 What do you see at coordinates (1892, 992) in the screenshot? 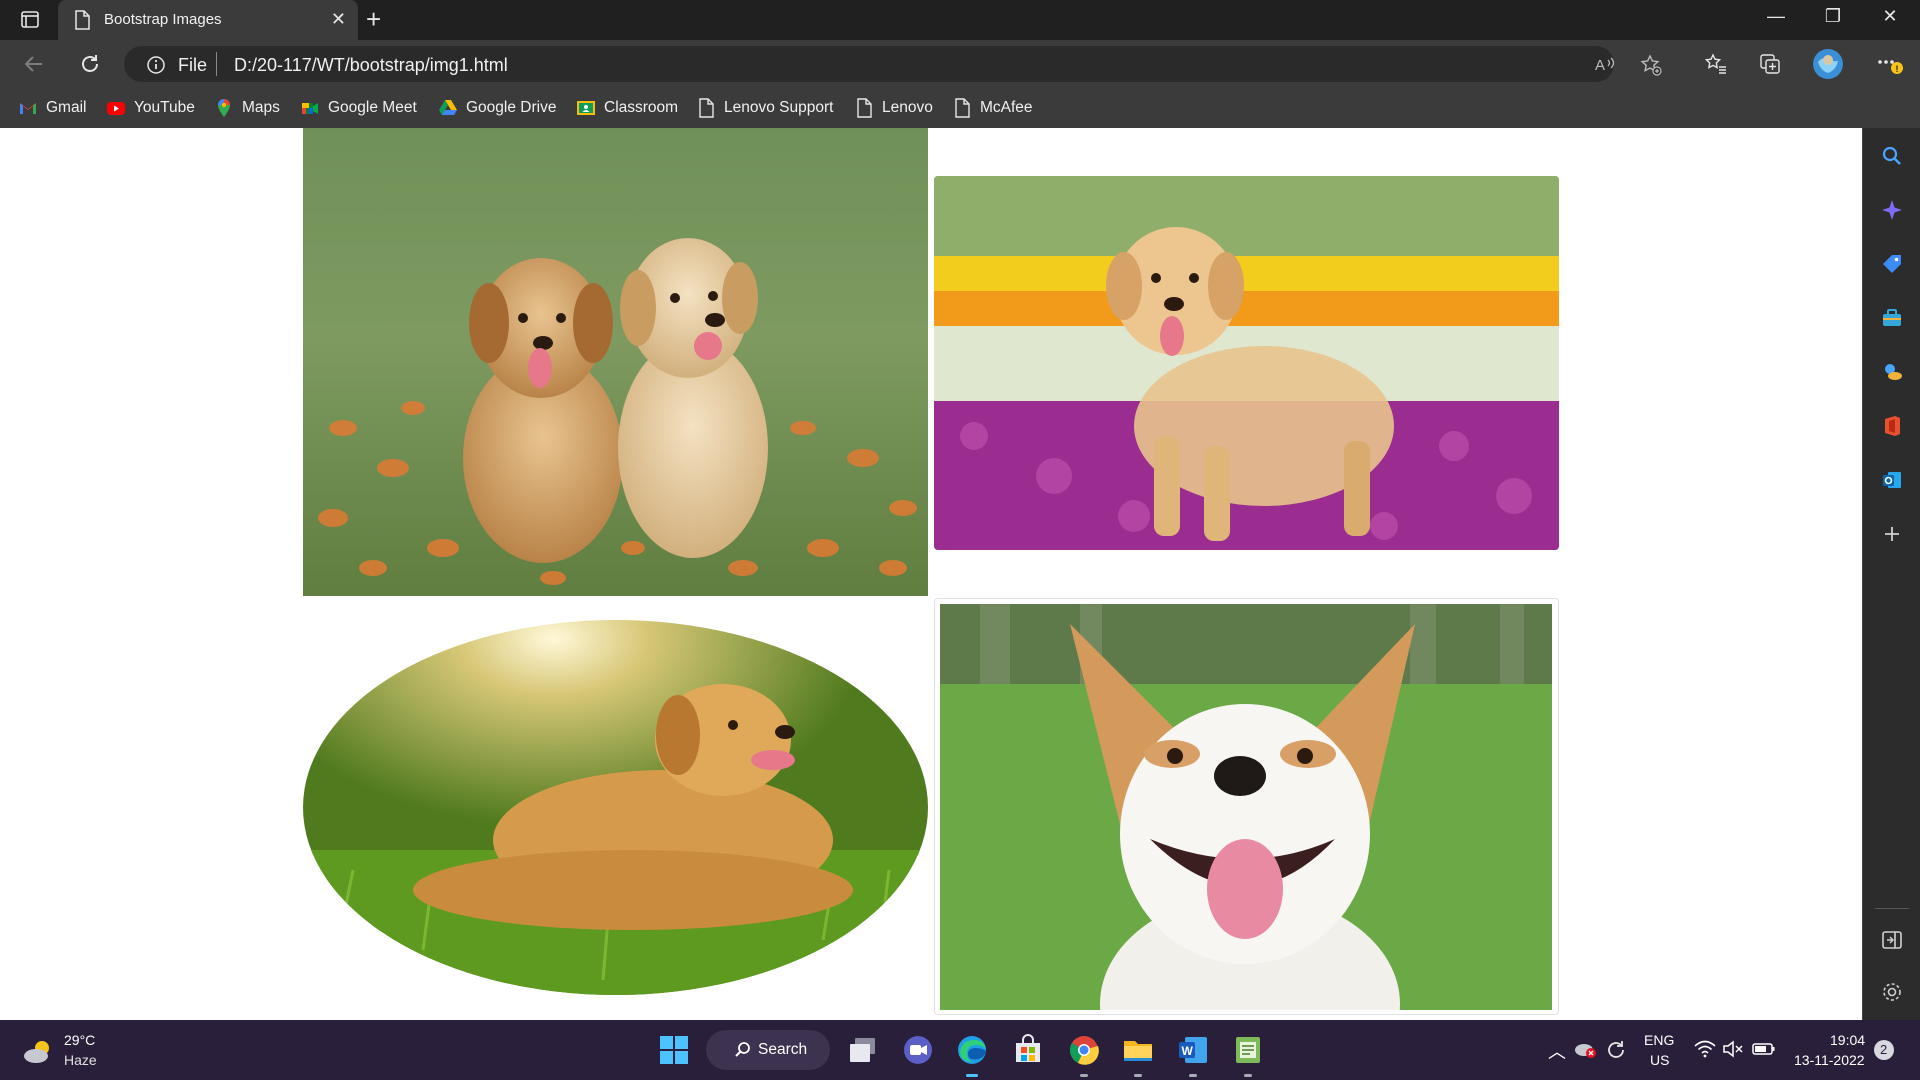
I see `settings-gear-icon` at bounding box center [1892, 992].